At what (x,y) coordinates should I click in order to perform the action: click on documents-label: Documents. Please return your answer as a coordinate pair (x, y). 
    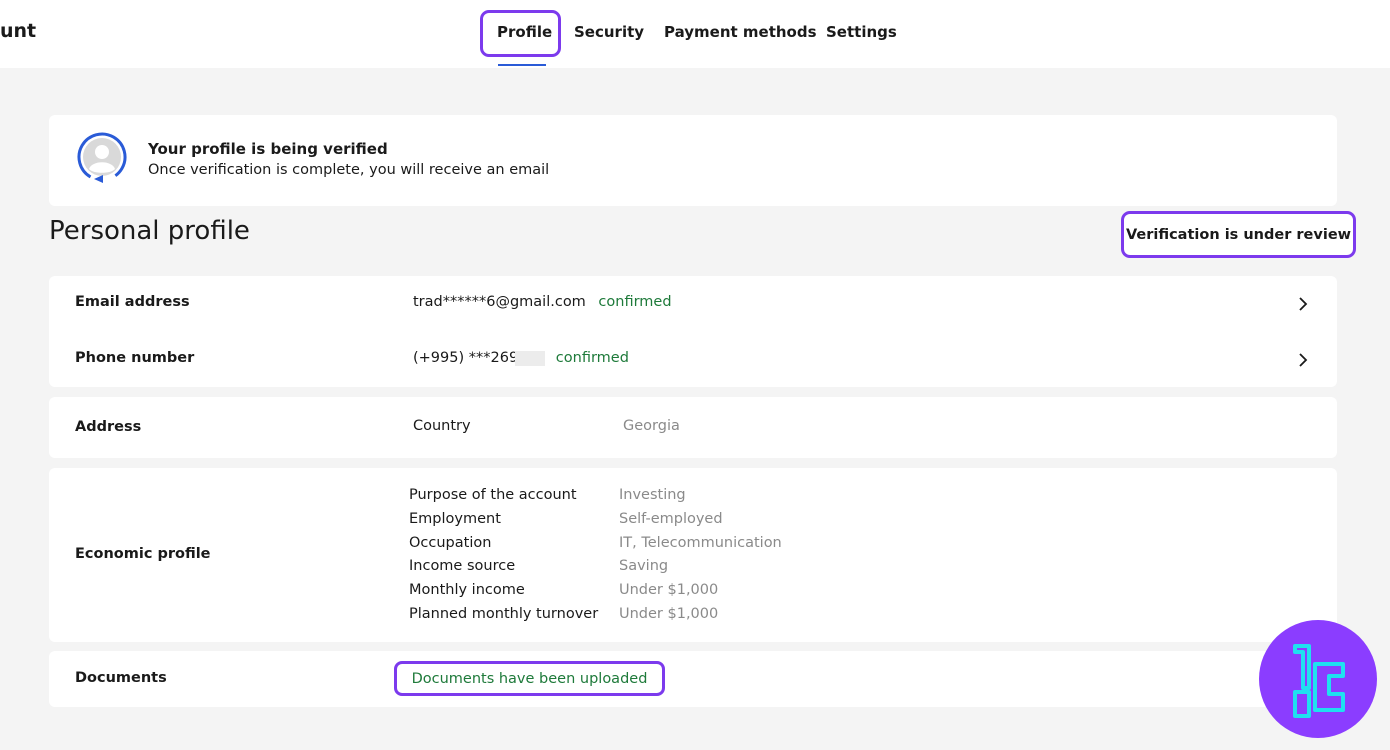
    Looking at the image, I should click on (121, 678).